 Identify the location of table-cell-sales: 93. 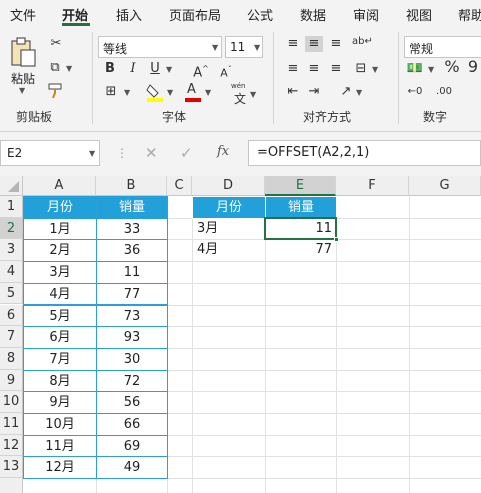
(132, 337).